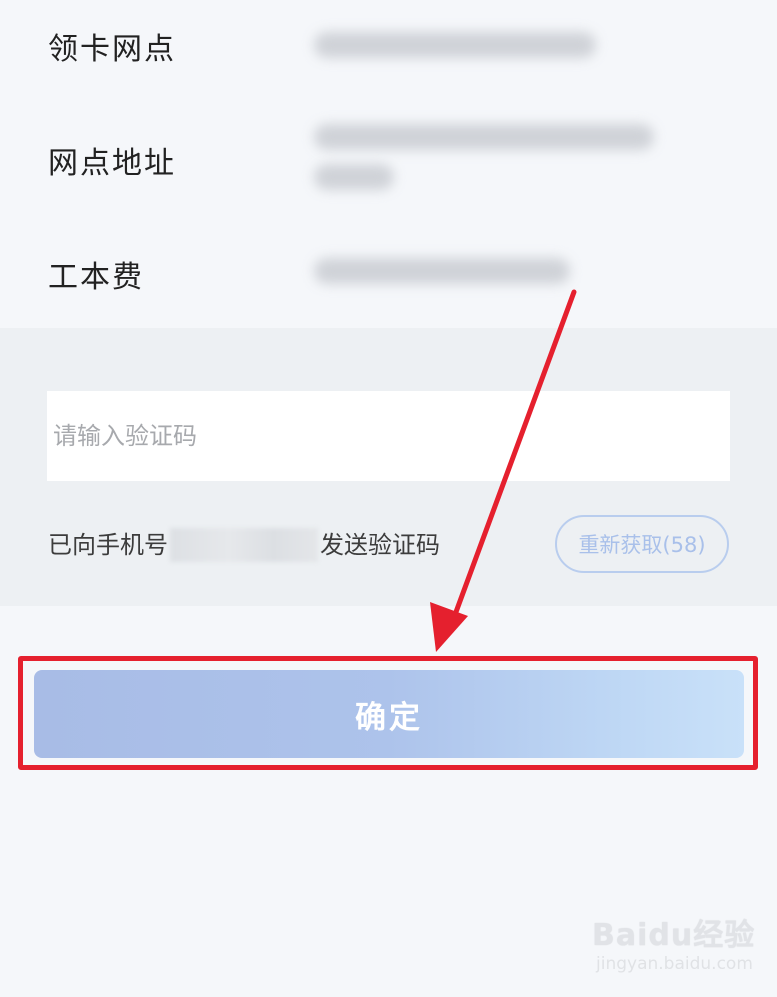 The height and width of the screenshot is (997, 777). What do you see at coordinates (96, 277) in the screenshot?
I see `info-label-fee: 工本费` at bounding box center [96, 277].